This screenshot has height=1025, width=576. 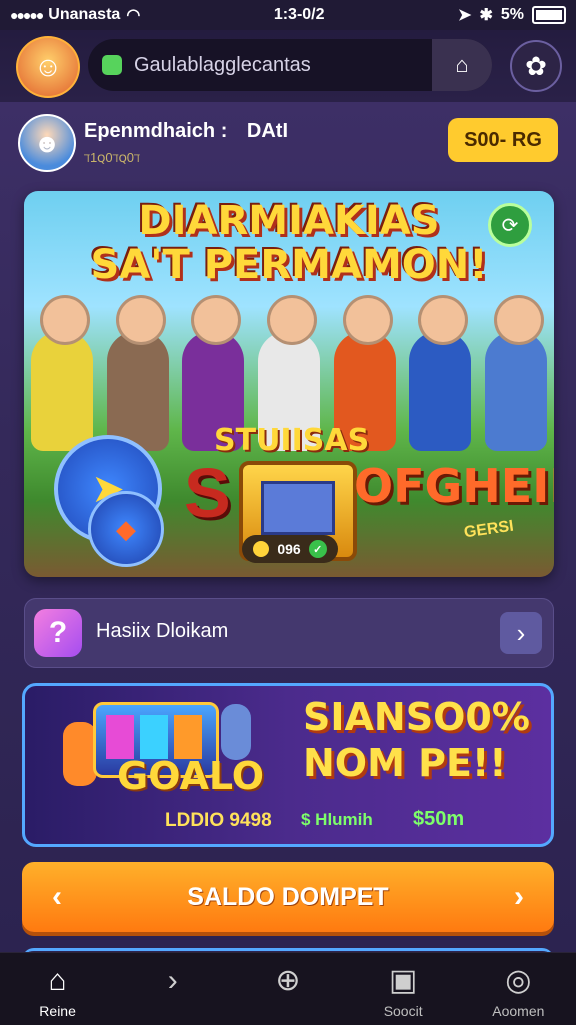 I want to click on nav-item-add: ⊕, so click(x=288, y=989).